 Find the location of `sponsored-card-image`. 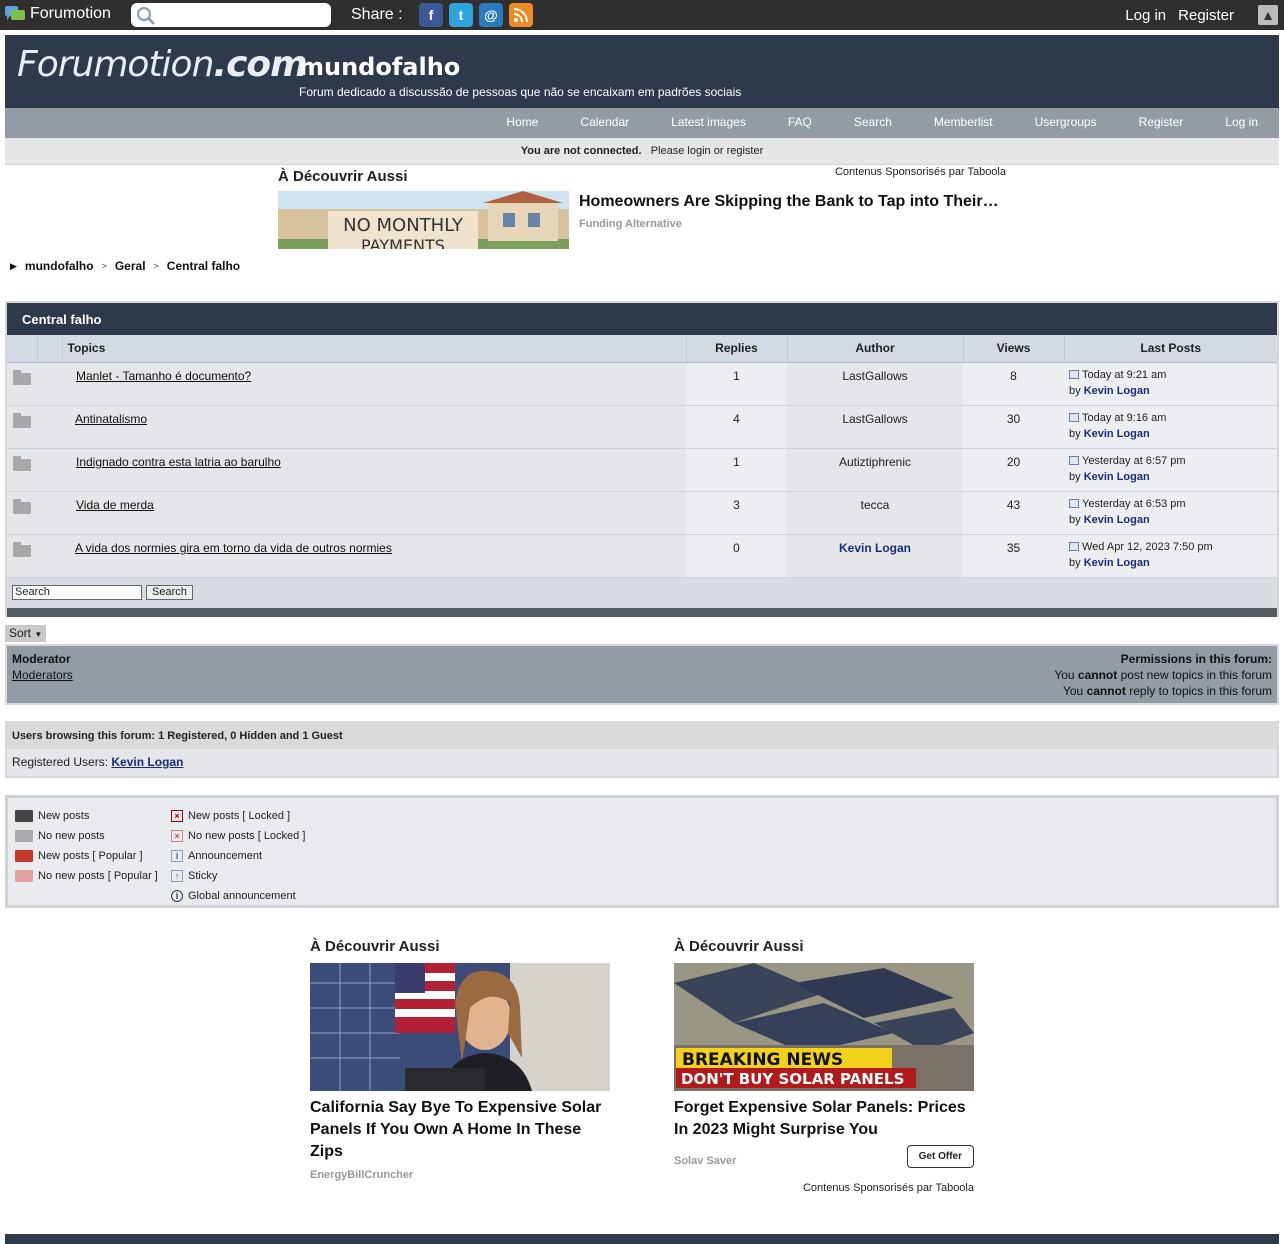

sponsored-card-image is located at coordinates (460, 1027).